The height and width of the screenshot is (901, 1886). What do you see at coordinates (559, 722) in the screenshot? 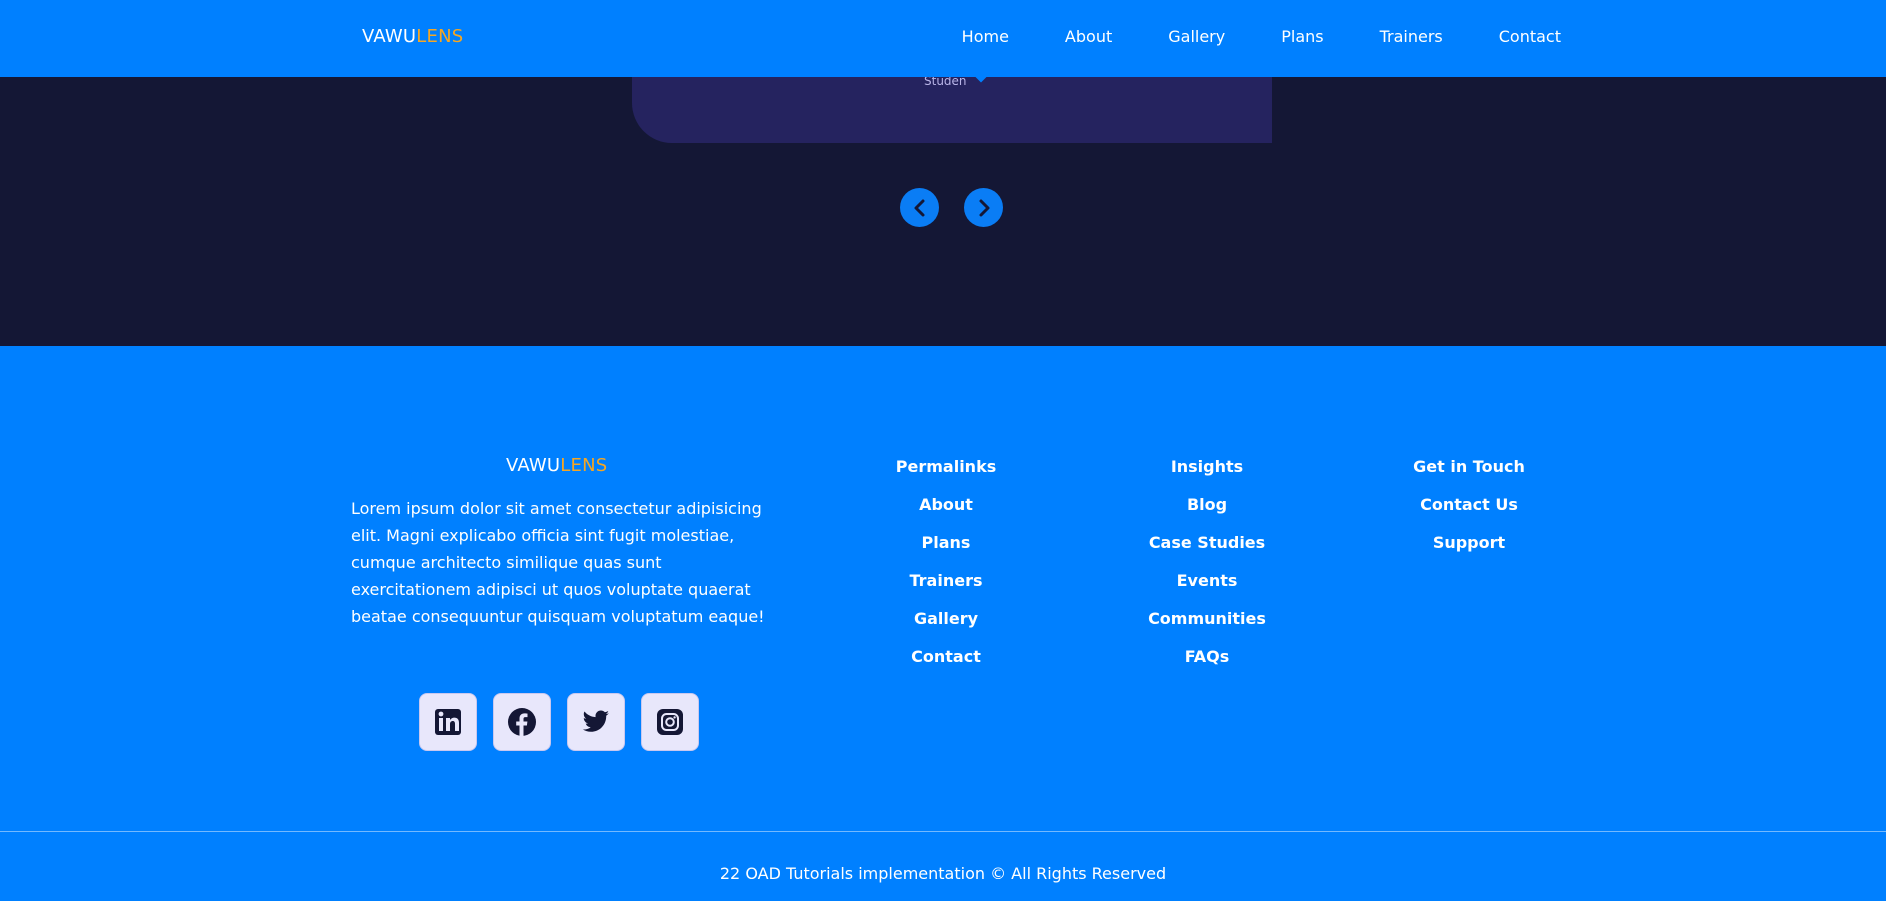
I see `social-links` at bounding box center [559, 722].